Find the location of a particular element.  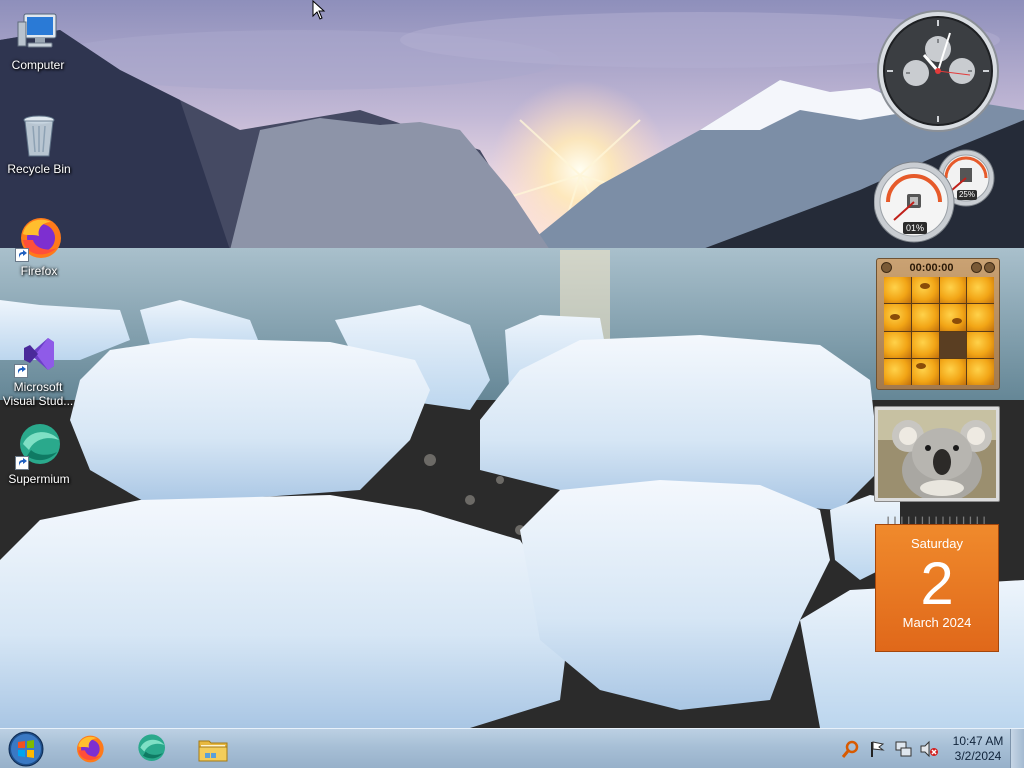

taskbar: 10:47 AM 3/2/2024 is located at coordinates (512, 748).